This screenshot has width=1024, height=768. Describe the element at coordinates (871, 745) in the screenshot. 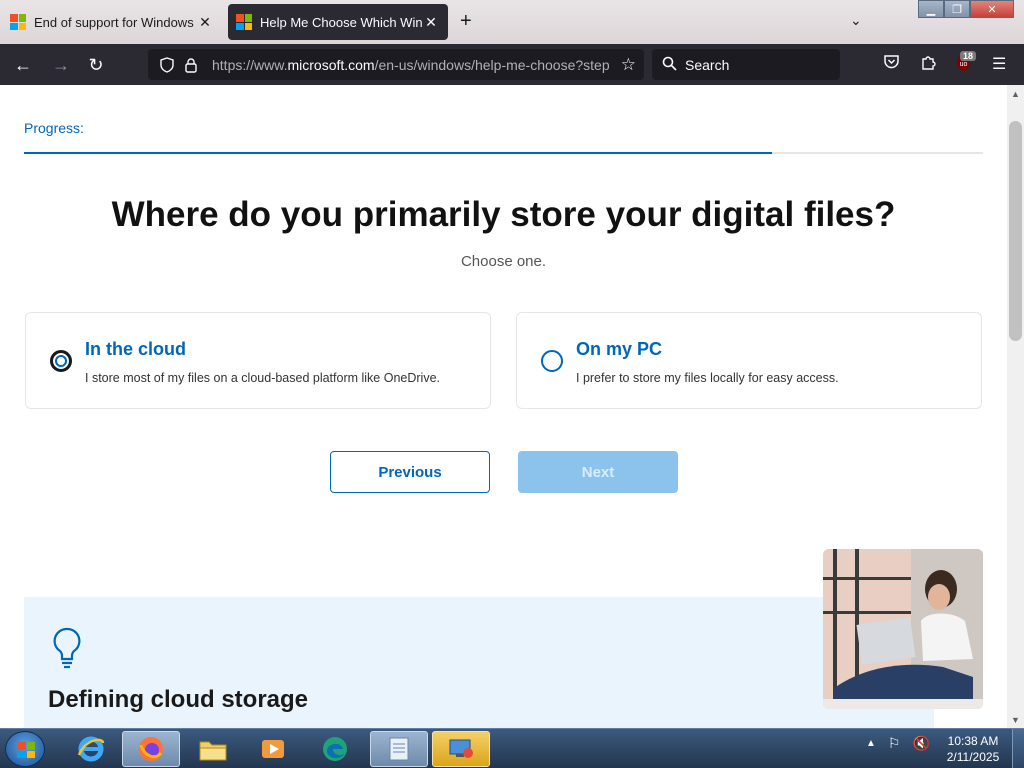

I see `show-hidden-icons-icon: ▲` at that location.